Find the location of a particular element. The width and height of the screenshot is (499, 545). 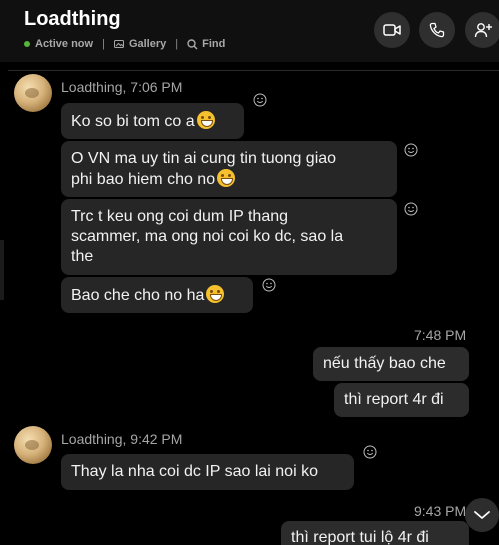

video-call-button is located at coordinates (392, 30).